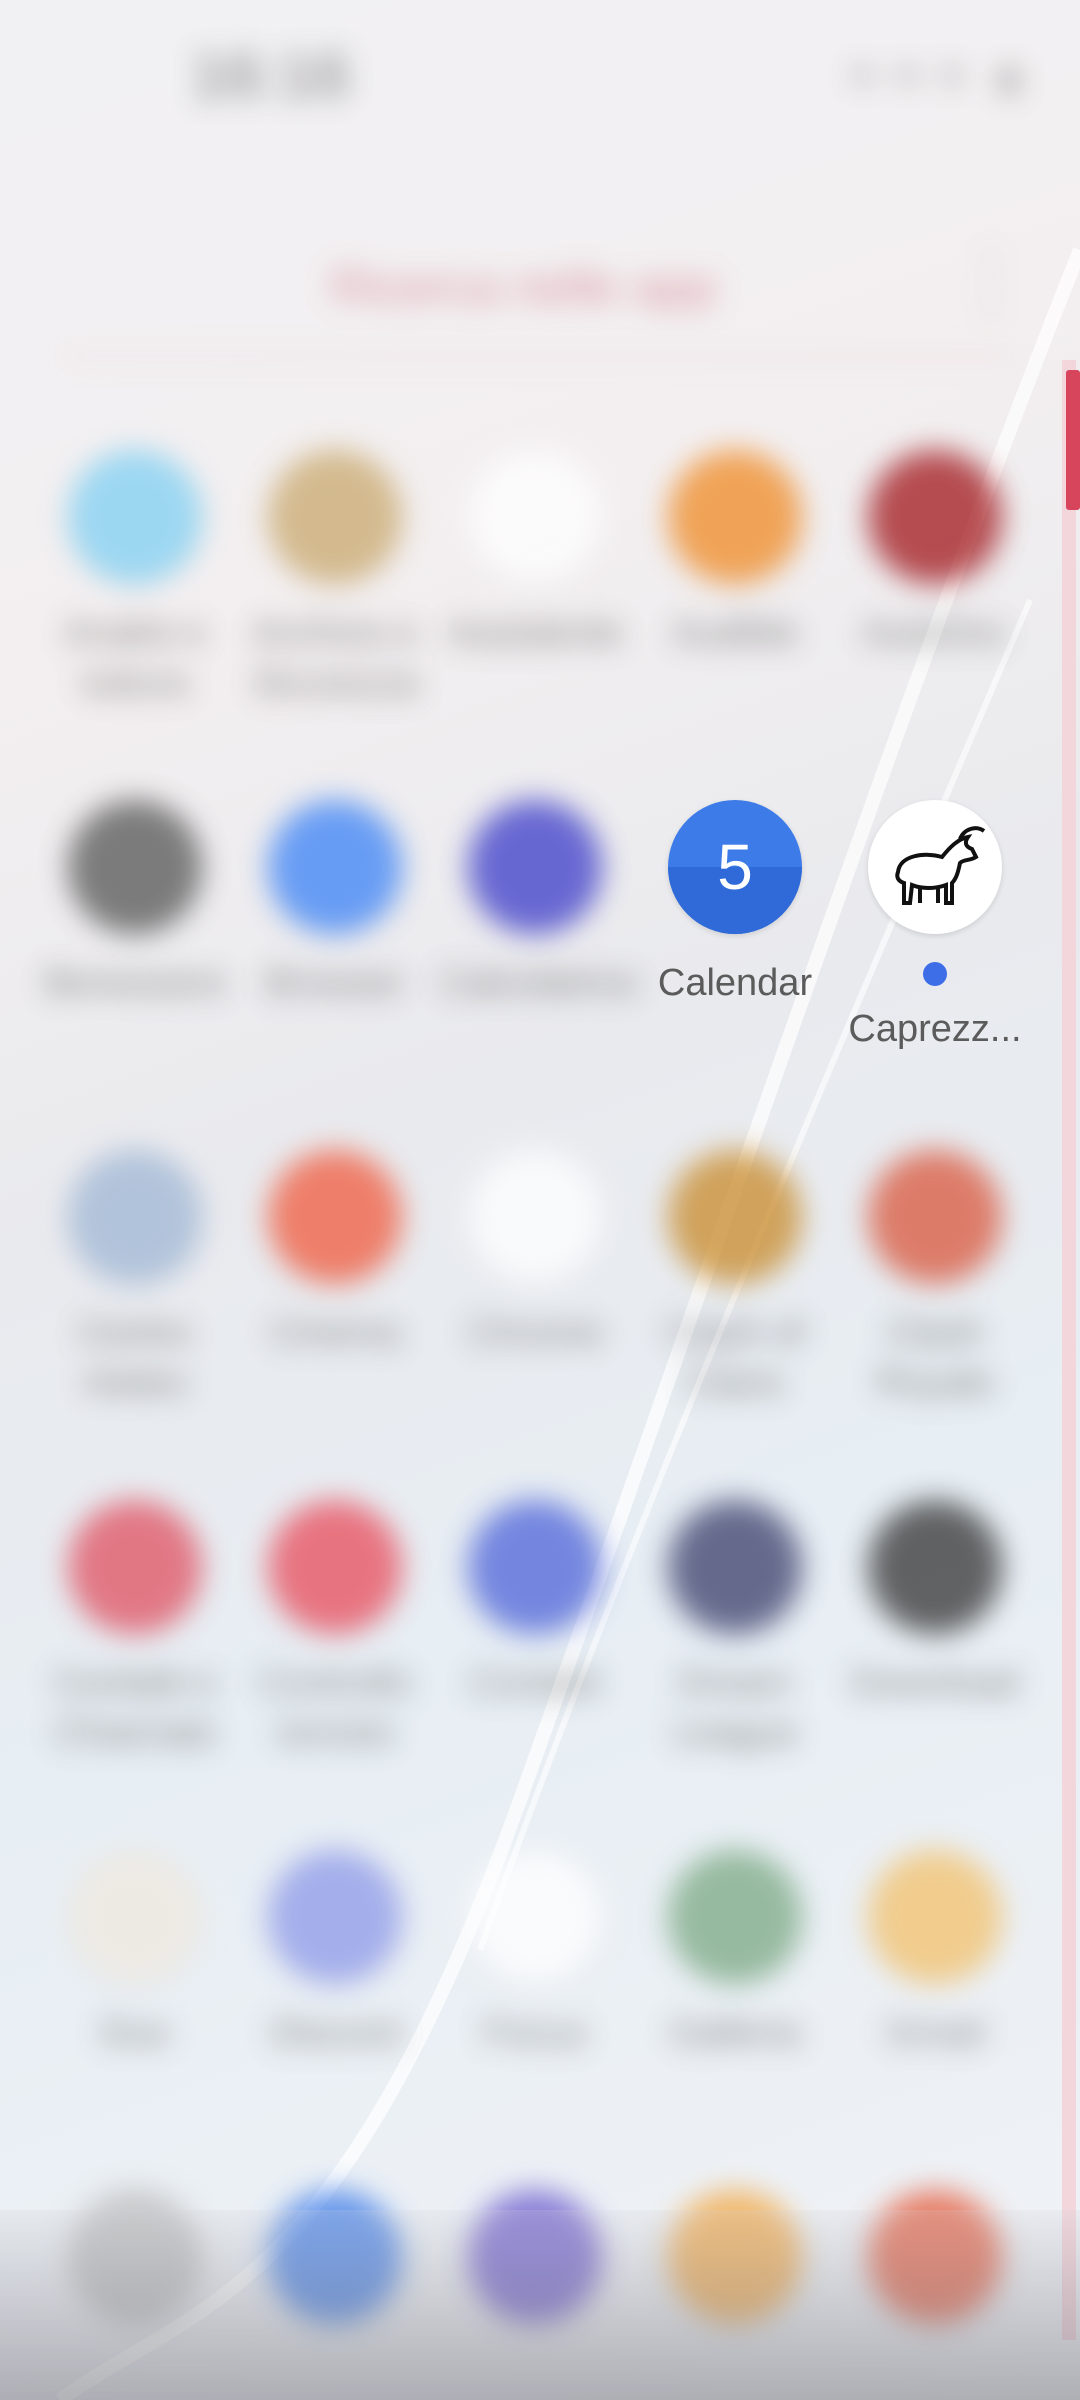 The width and height of the screenshot is (1080, 2400). I want to click on app-row4-1: Contatti e Chiamate, so click(135, 1629).